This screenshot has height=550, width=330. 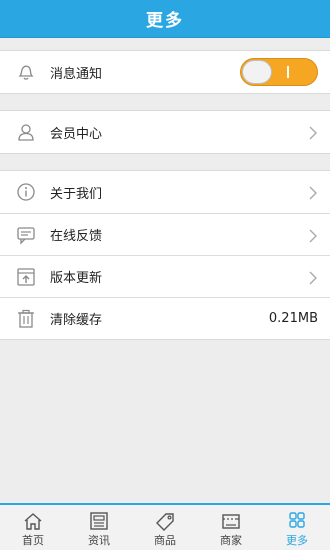 What do you see at coordinates (165, 234) in the screenshot?
I see `menu-row-feedback: 在线反馈` at bounding box center [165, 234].